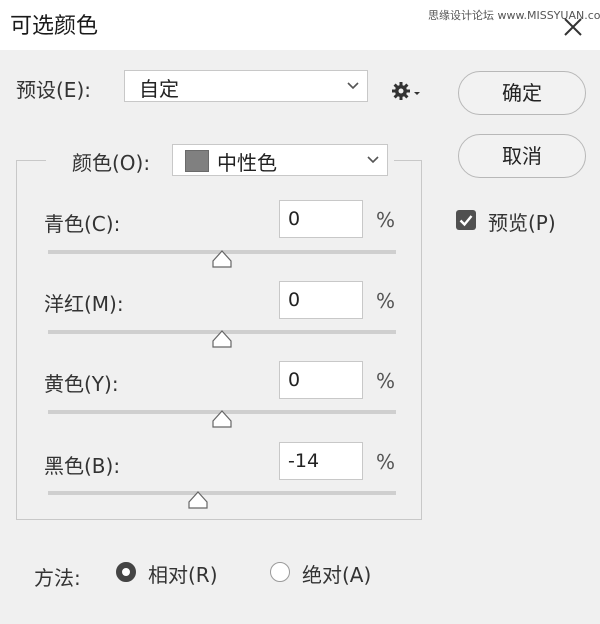 This screenshot has height=624, width=600. I want to click on gear-icon, so click(406, 91).